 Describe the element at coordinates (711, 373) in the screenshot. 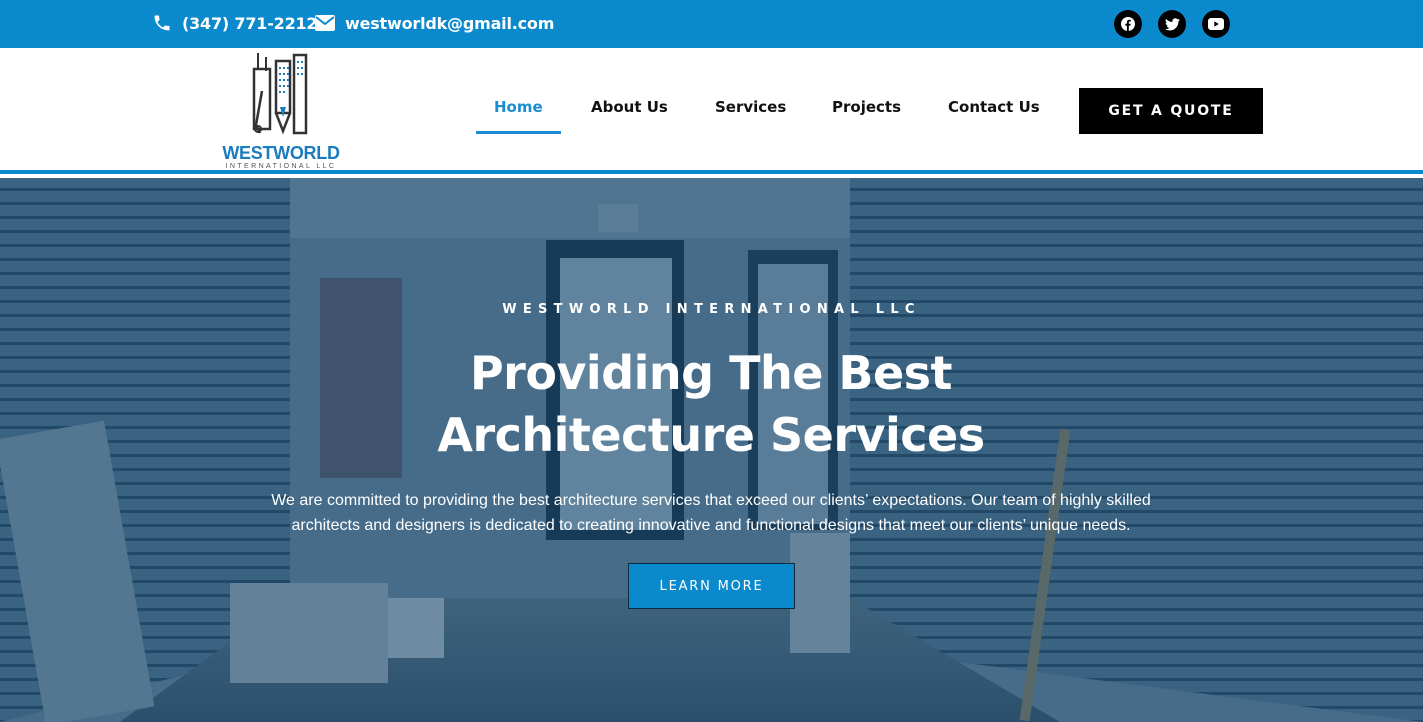

I see `hero-title-line-1: Providing The Best` at that location.